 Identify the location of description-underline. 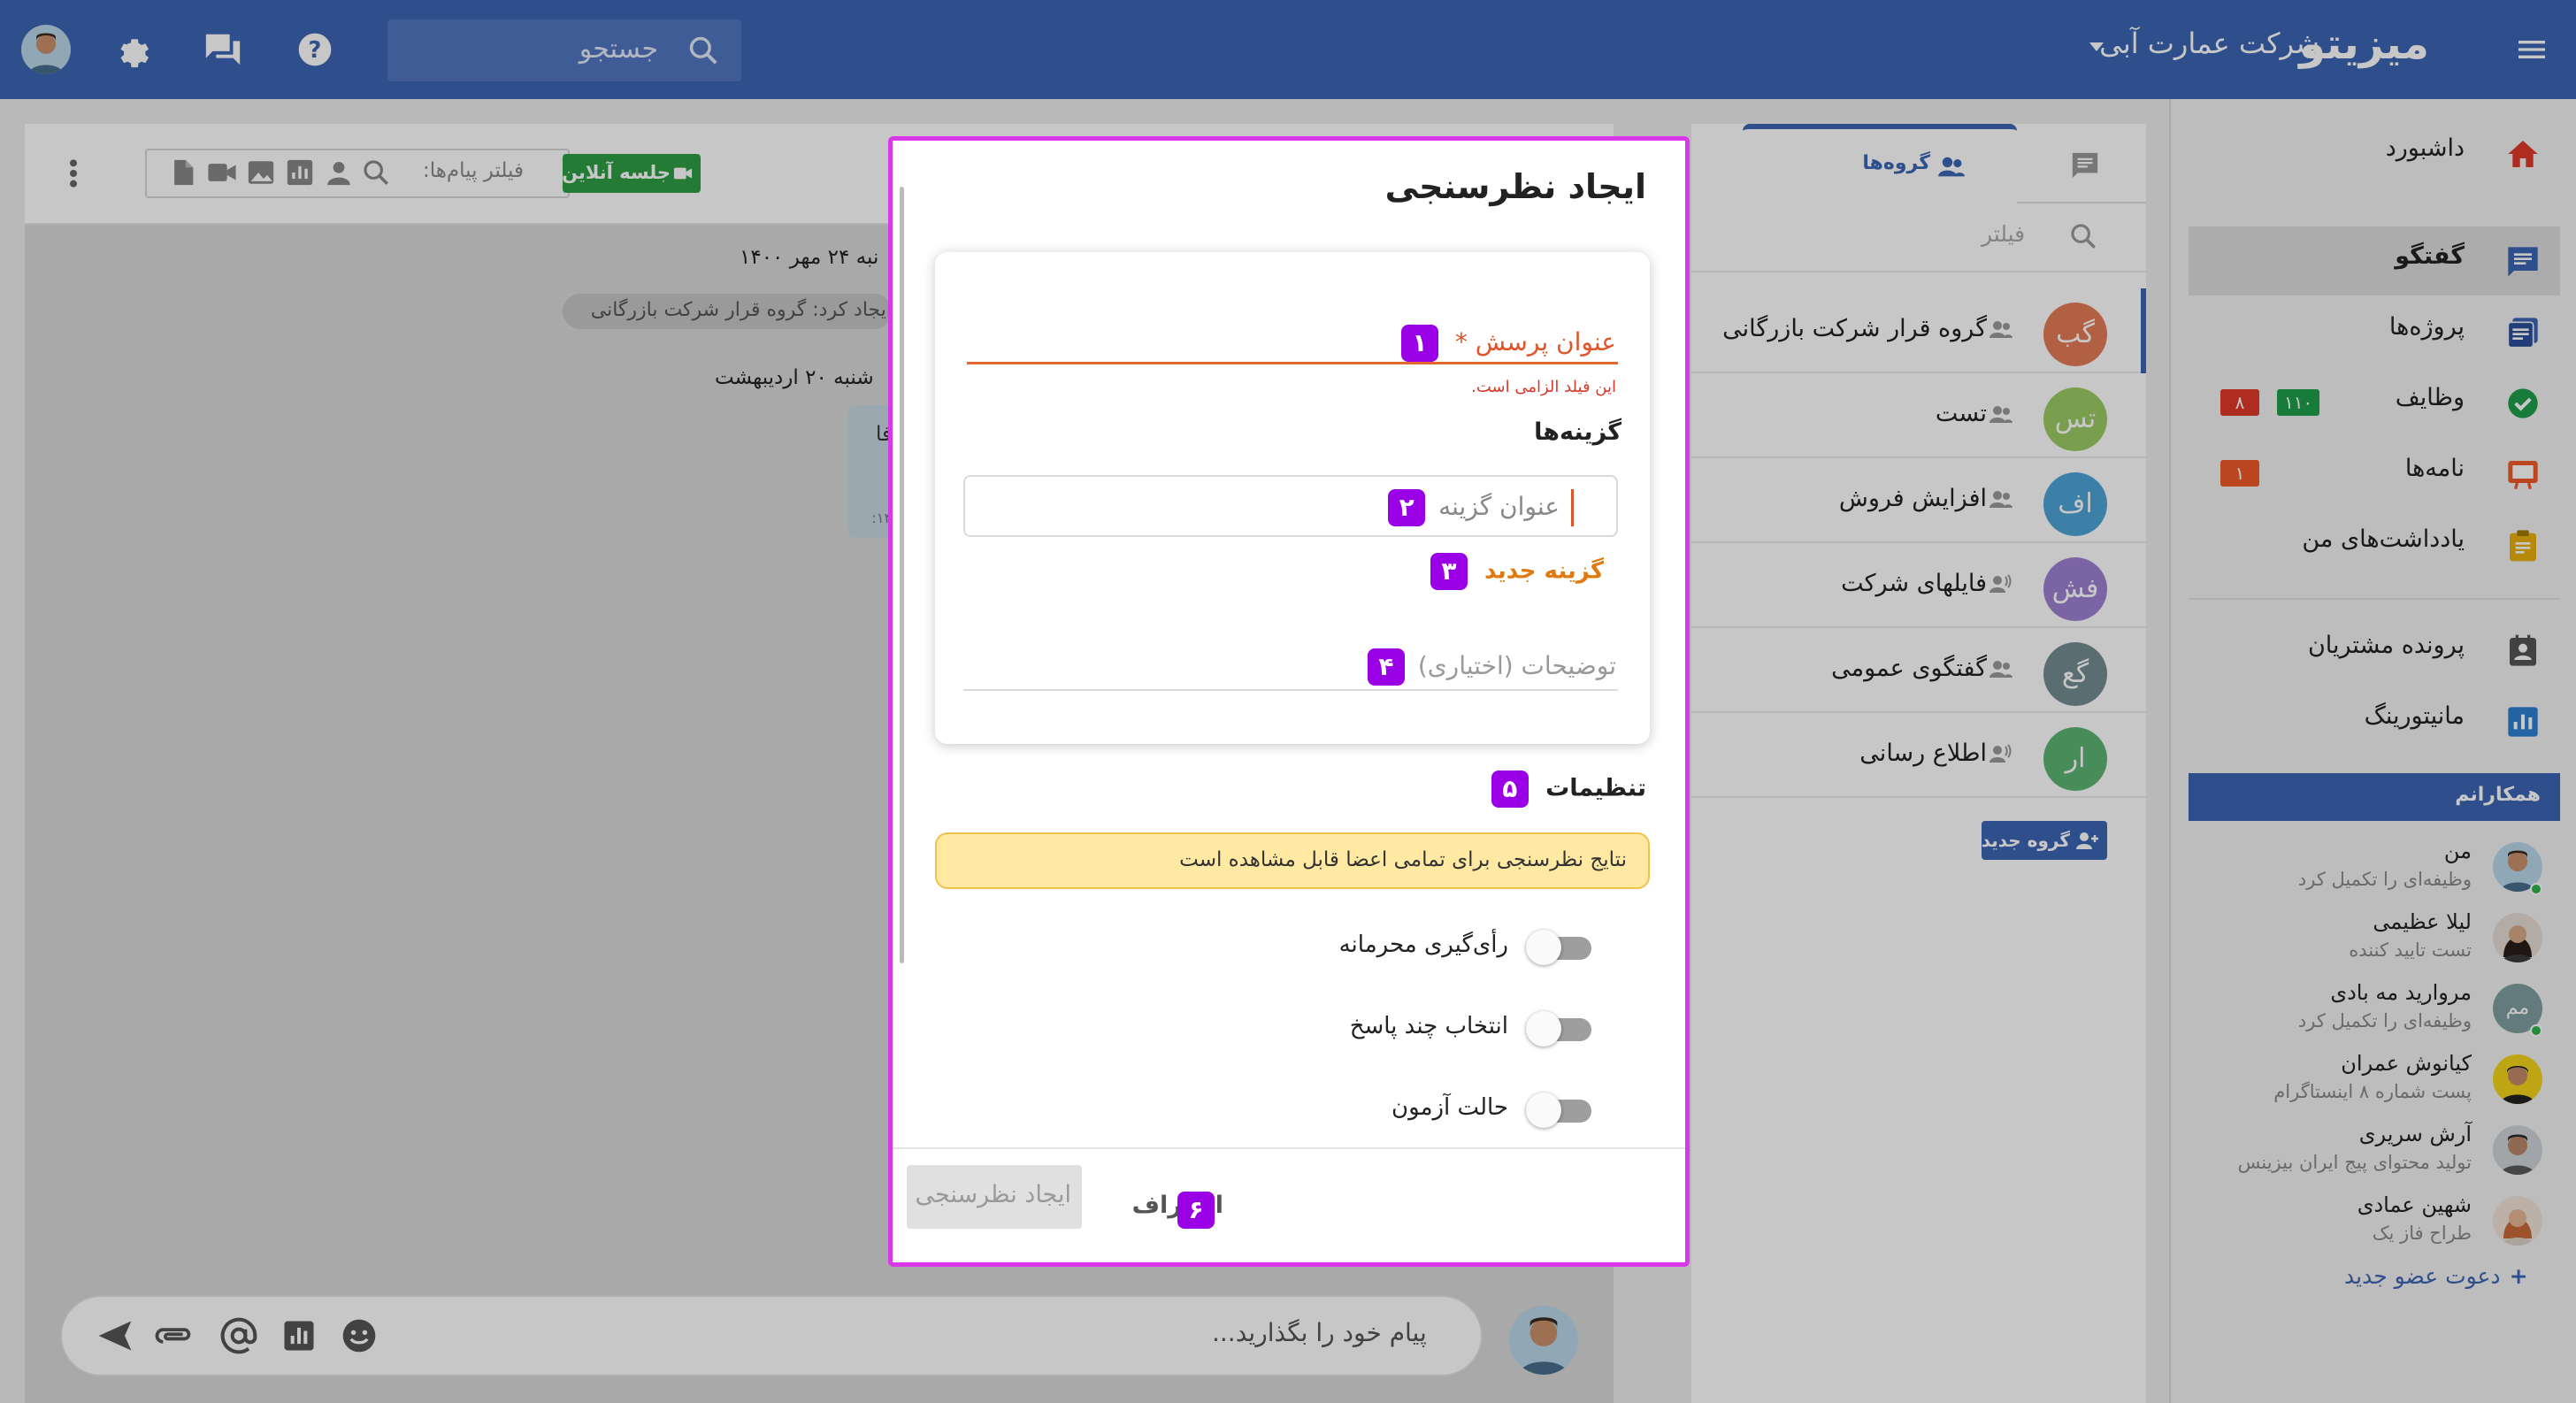
(1290, 690).